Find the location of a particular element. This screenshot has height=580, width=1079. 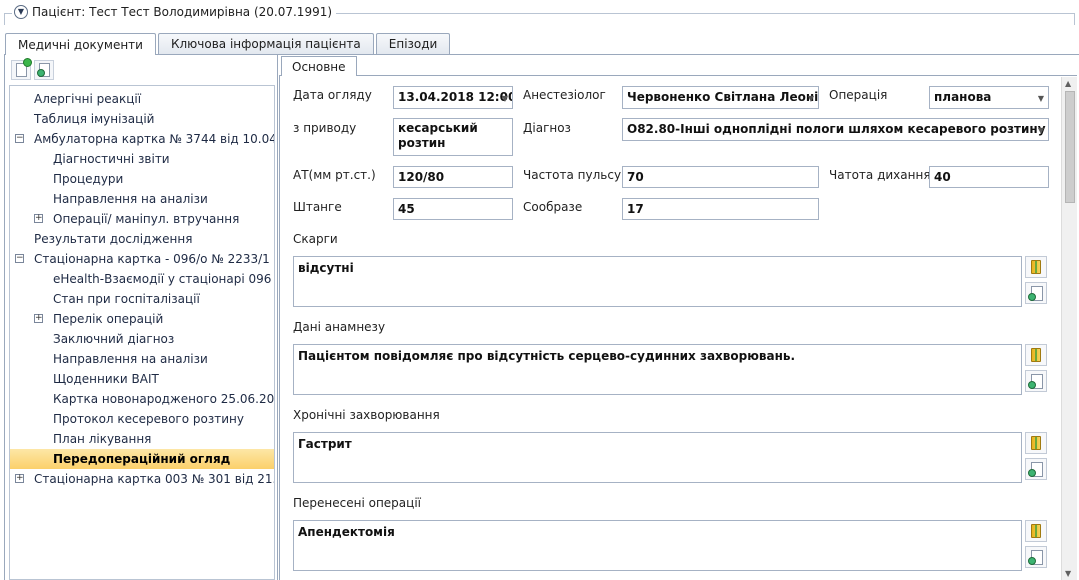

tree-item: Таблиця імунізацій is located at coordinates (142, 119).